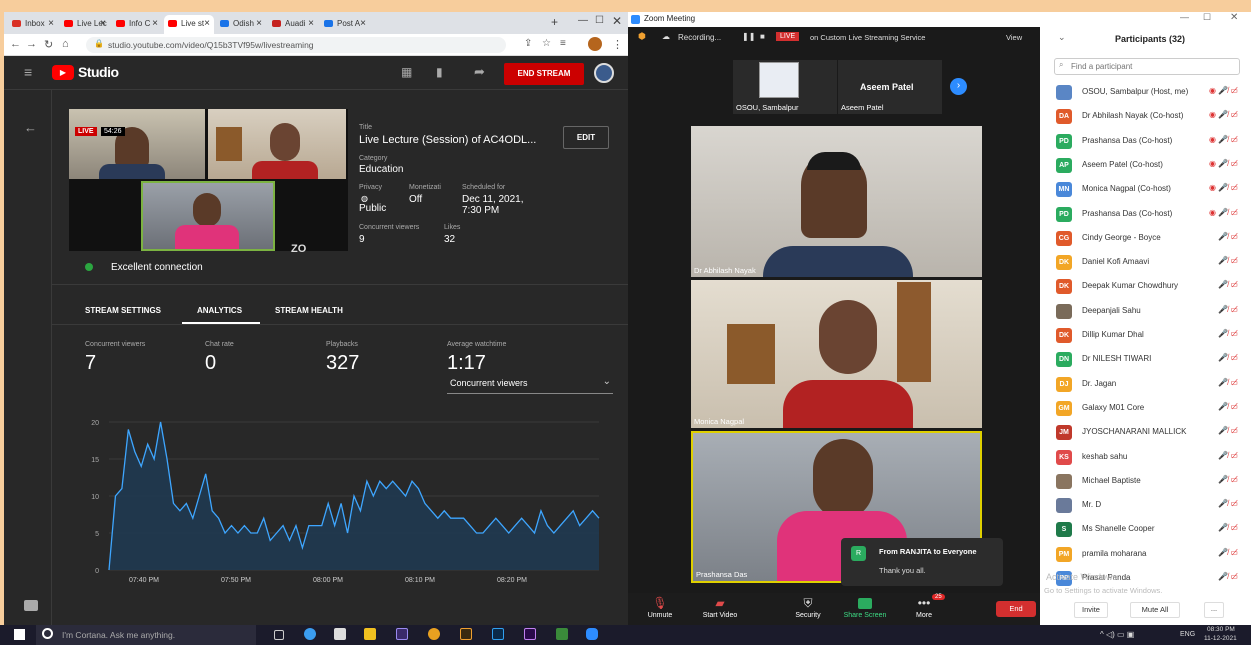  What do you see at coordinates (402, 634) in the screenshot?
I see `adobe-ae-icon` at bounding box center [402, 634].